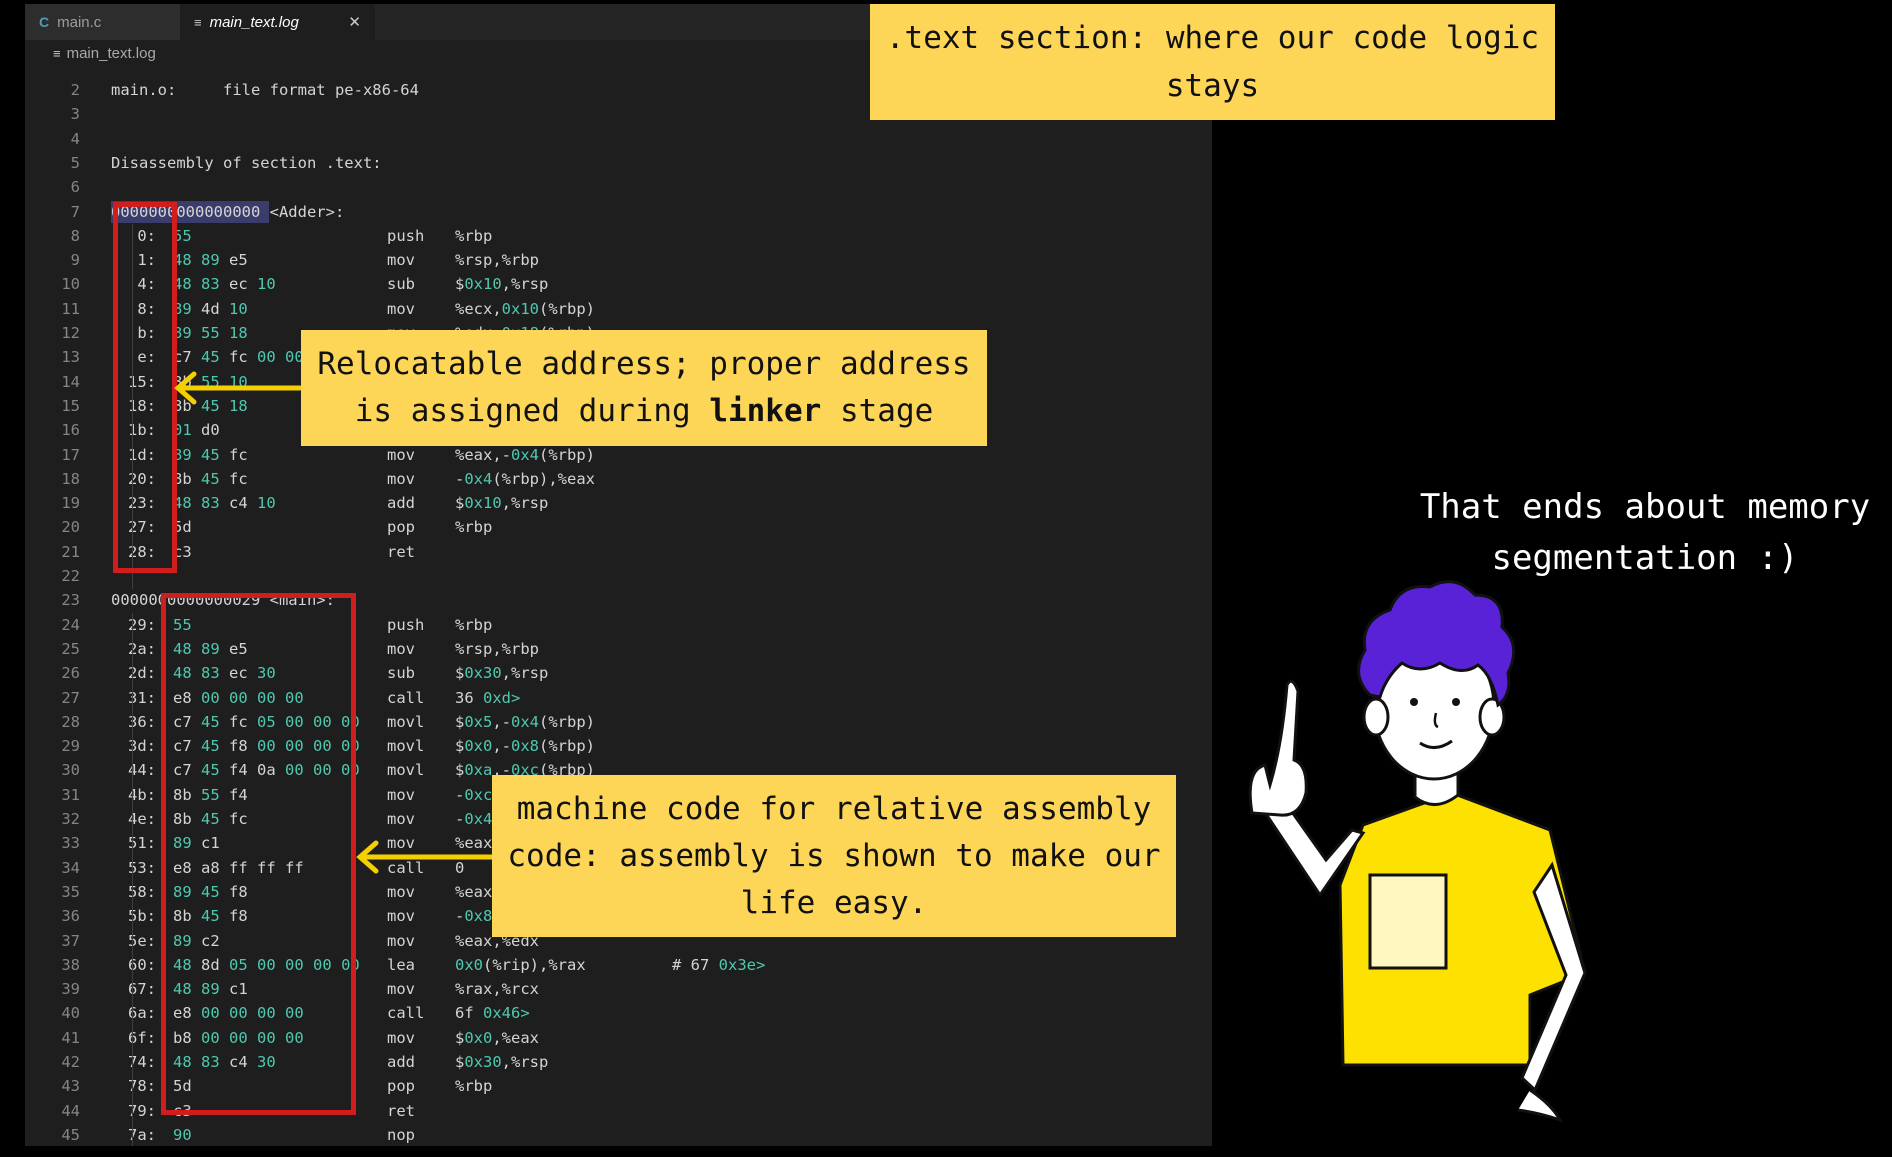 Image resolution: width=1892 pixels, height=1157 pixels. What do you see at coordinates (70, 600) in the screenshot?
I see `line-number: 23` at bounding box center [70, 600].